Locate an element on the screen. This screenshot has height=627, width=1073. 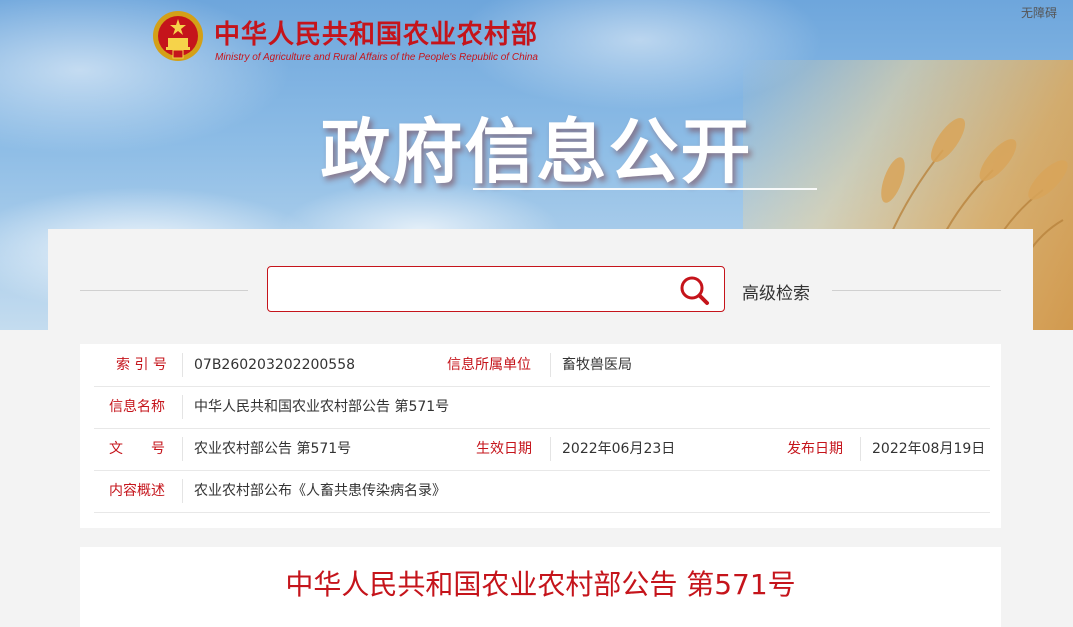
publish-date-label: 发布日期 is located at coordinates (815, 449).